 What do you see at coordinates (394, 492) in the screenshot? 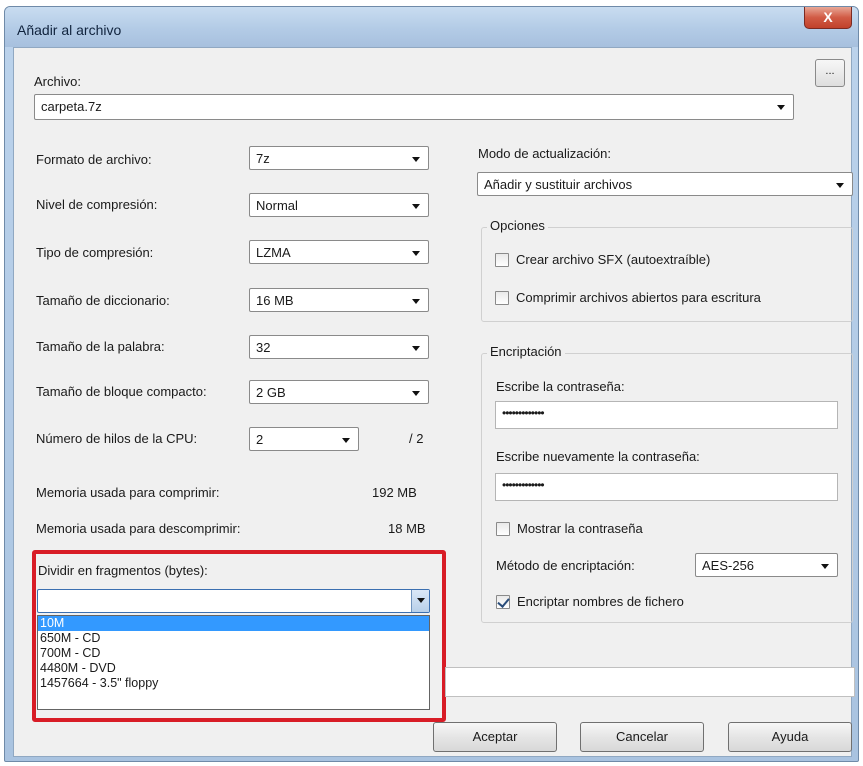
I see `memory-compress-value: 192 MB` at bounding box center [394, 492].